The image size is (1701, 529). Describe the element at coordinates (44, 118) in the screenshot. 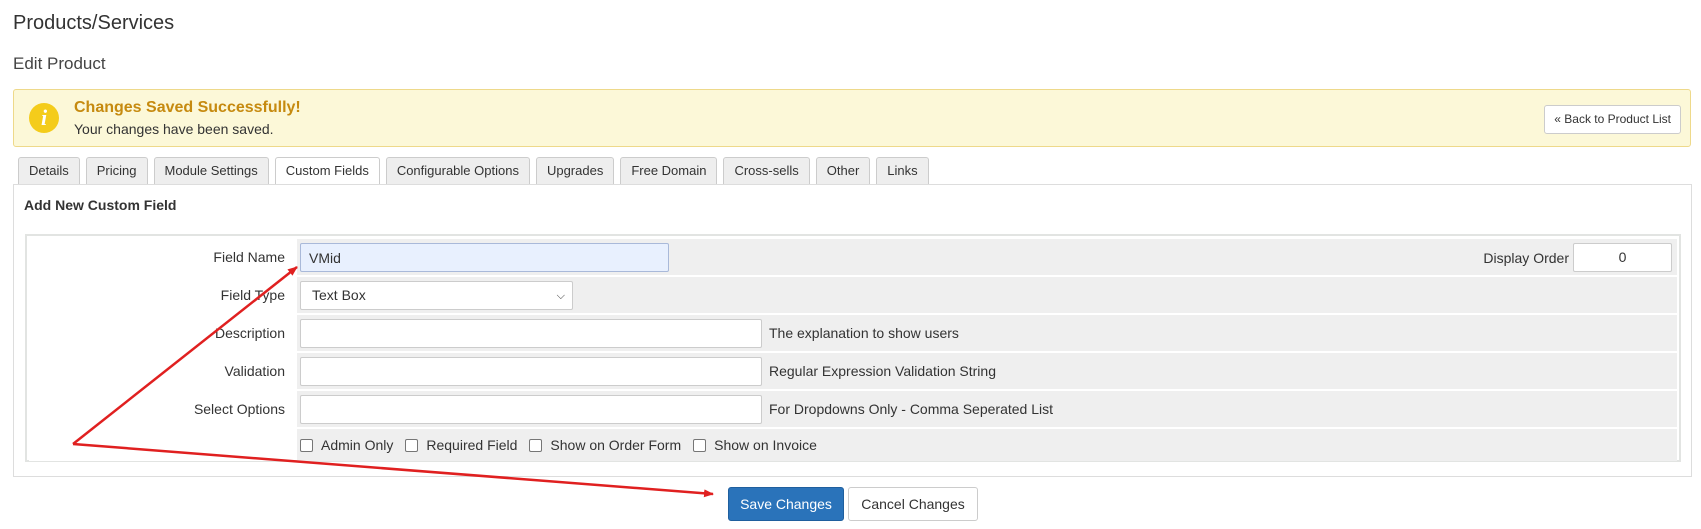

I see `info-icon: i` at that location.